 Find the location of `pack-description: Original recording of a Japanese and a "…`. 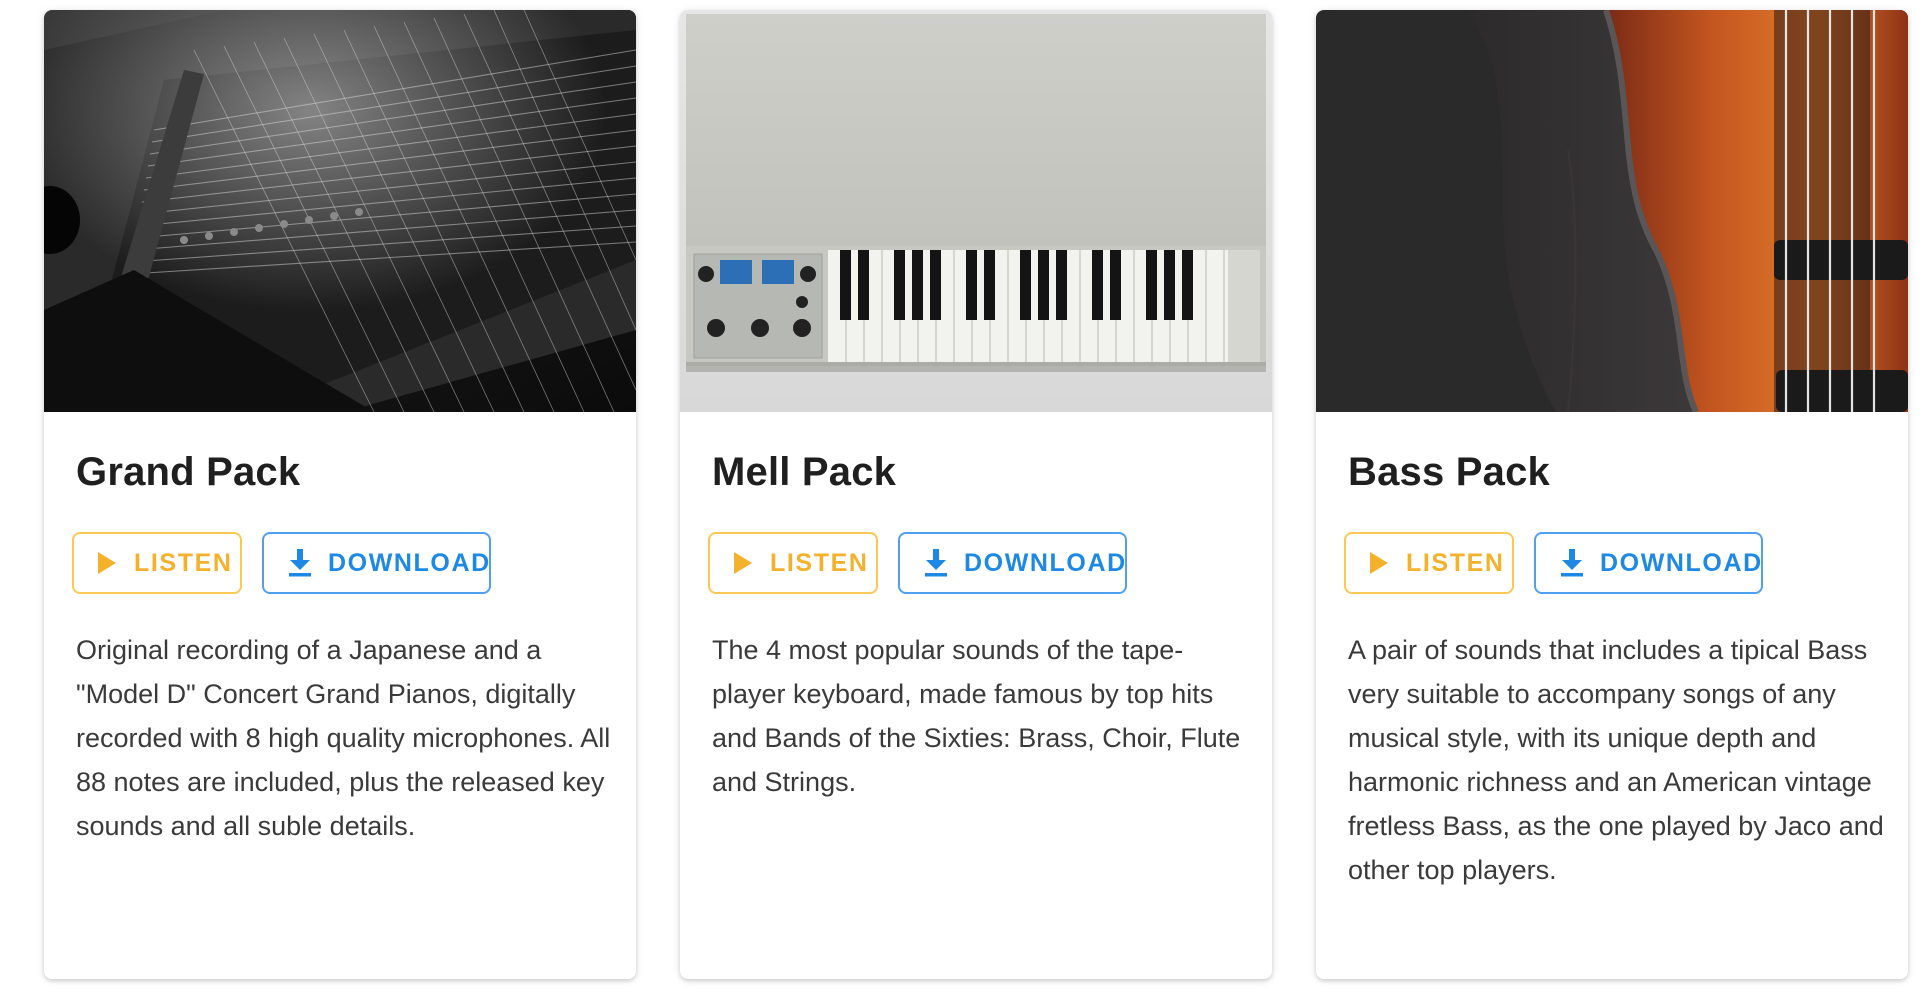

pack-description: Original recording of a Japanese and a "… is located at coordinates (343, 738).